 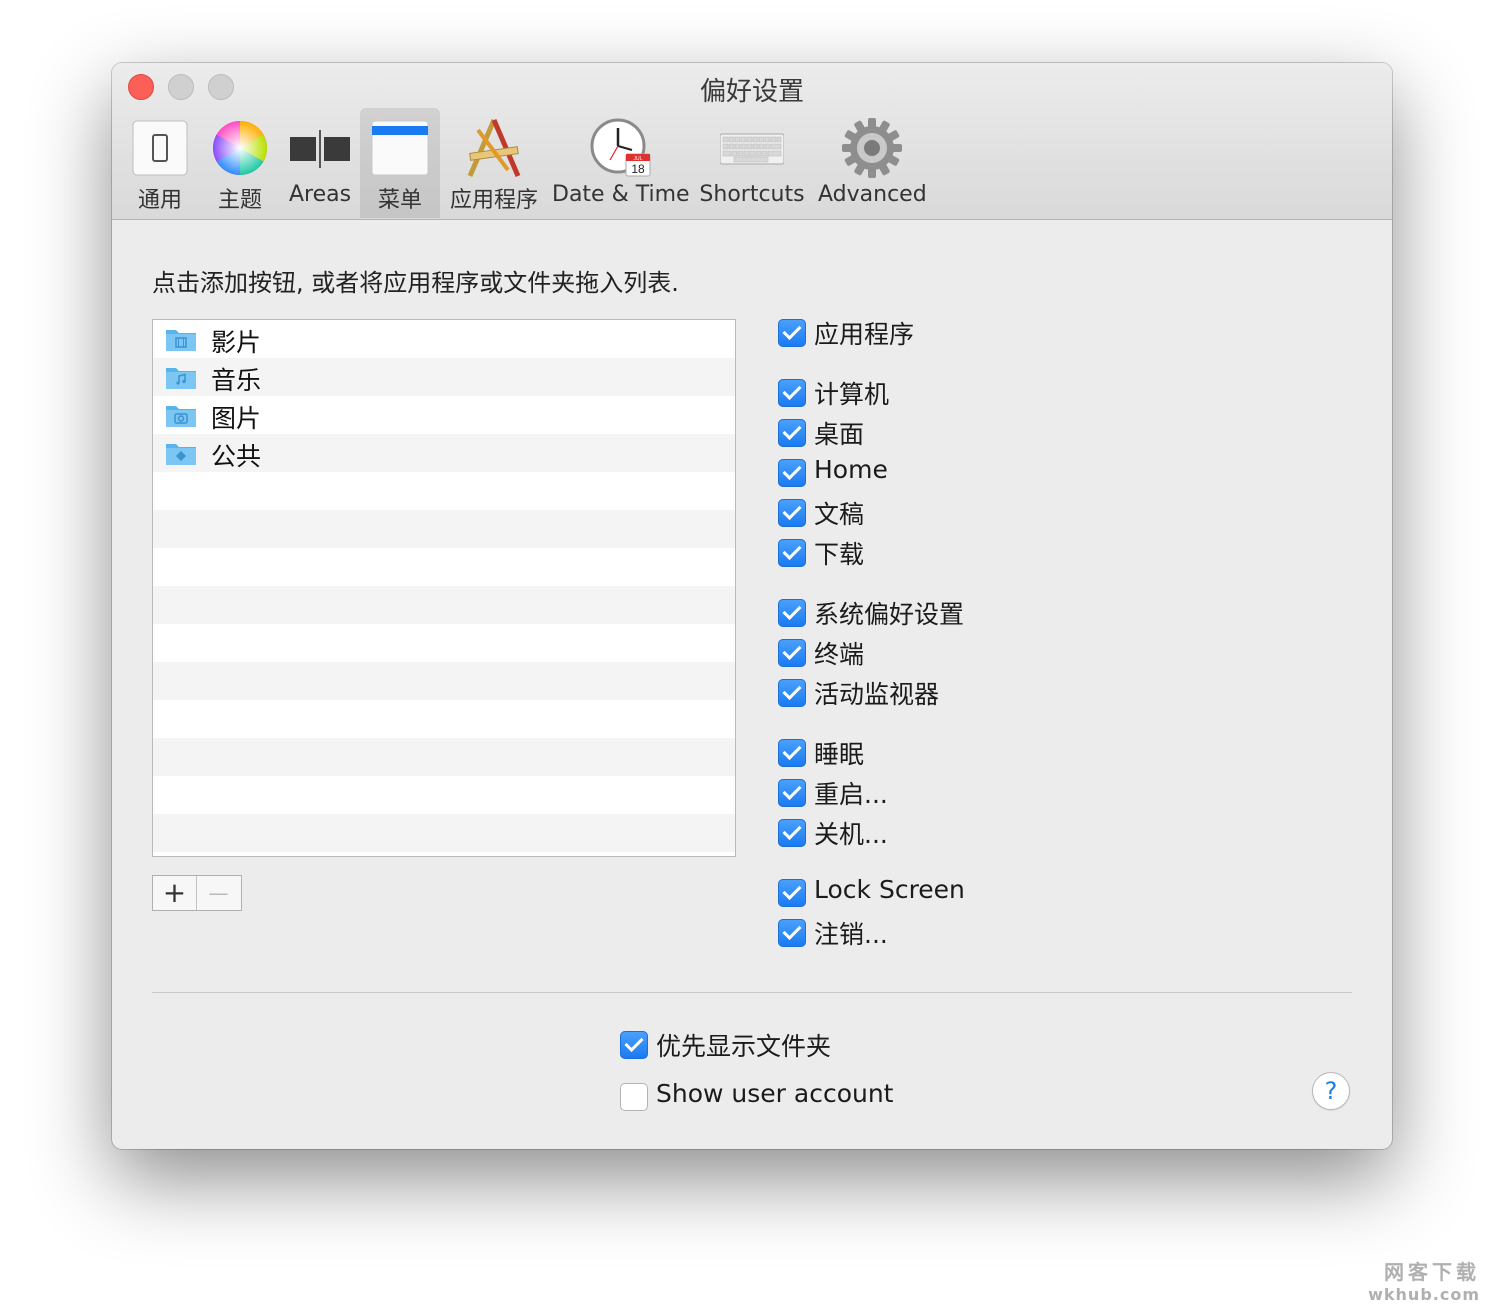 I want to click on watermark: 网客下载 wkhub.com, so click(x=1424, y=1280).